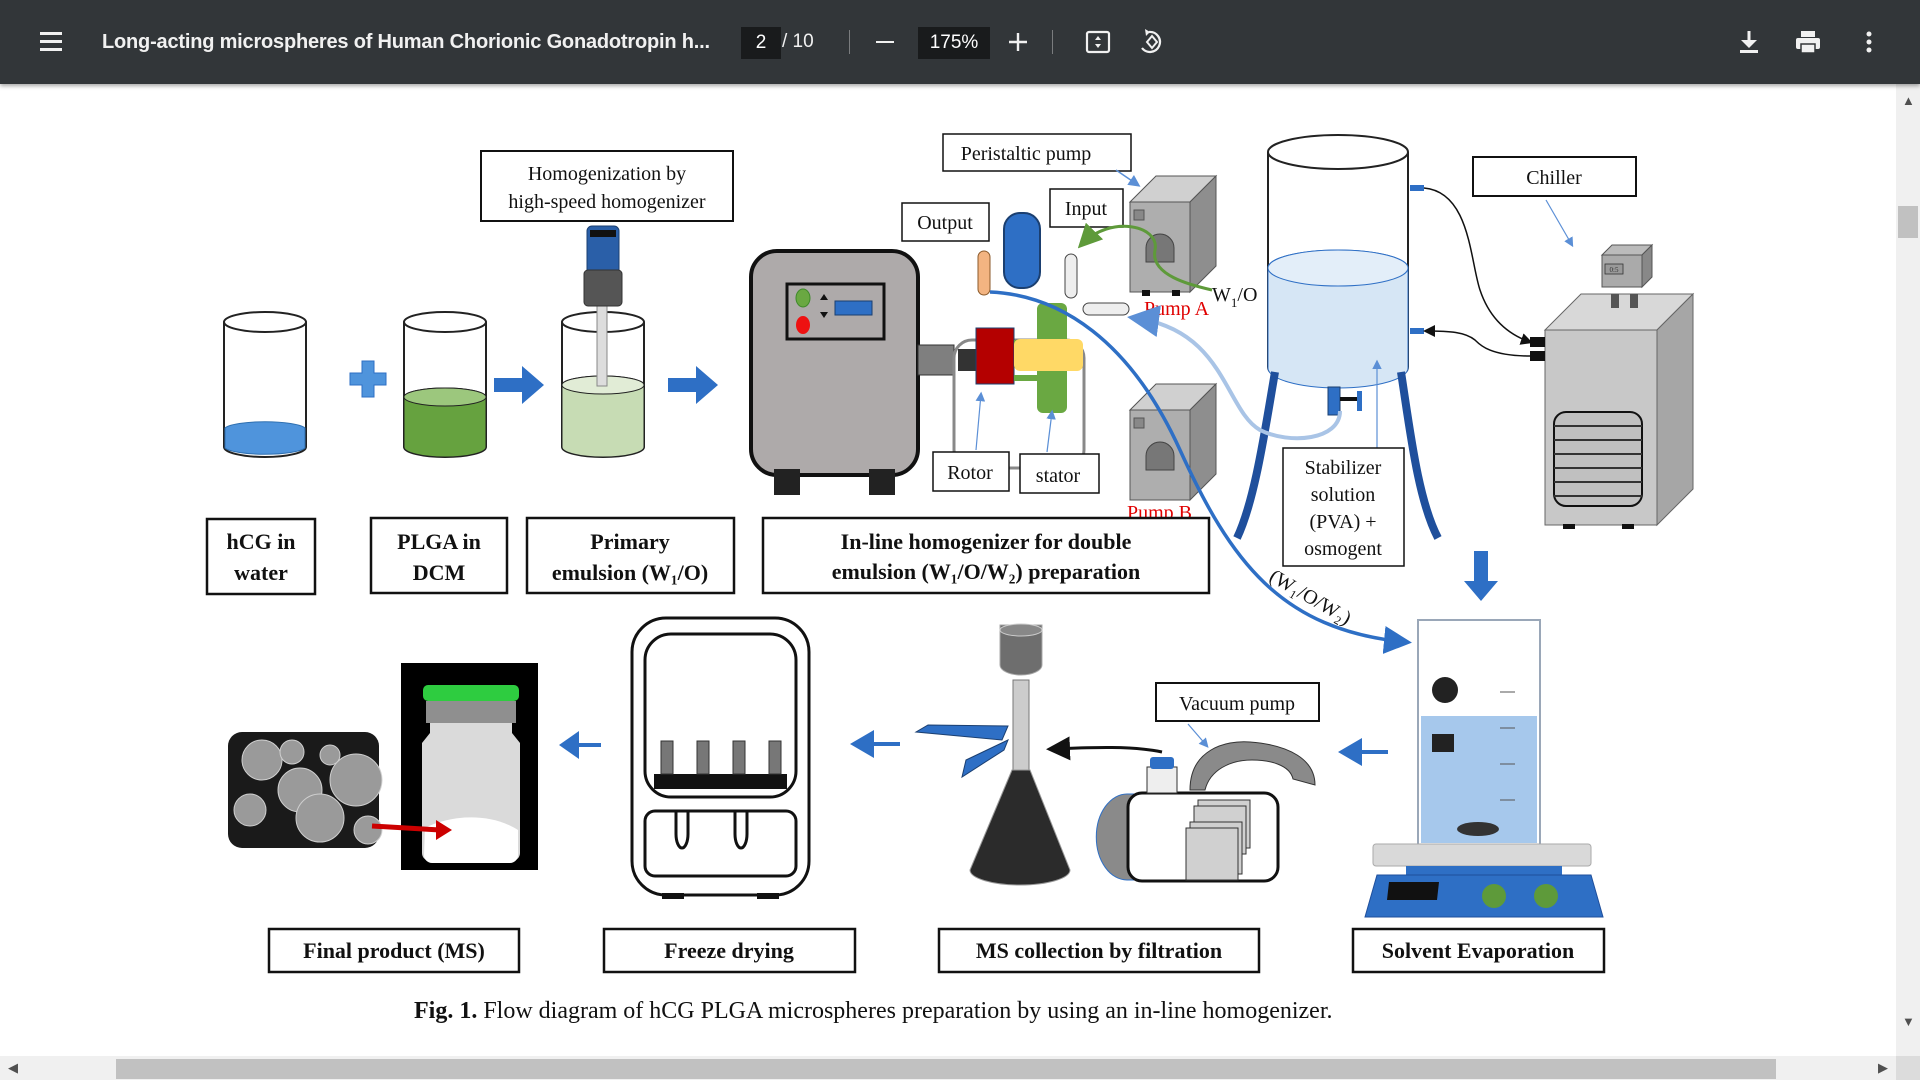 This screenshot has width=1920, height=1080. I want to click on step-final-product: Final product (MS), so click(394, 950).